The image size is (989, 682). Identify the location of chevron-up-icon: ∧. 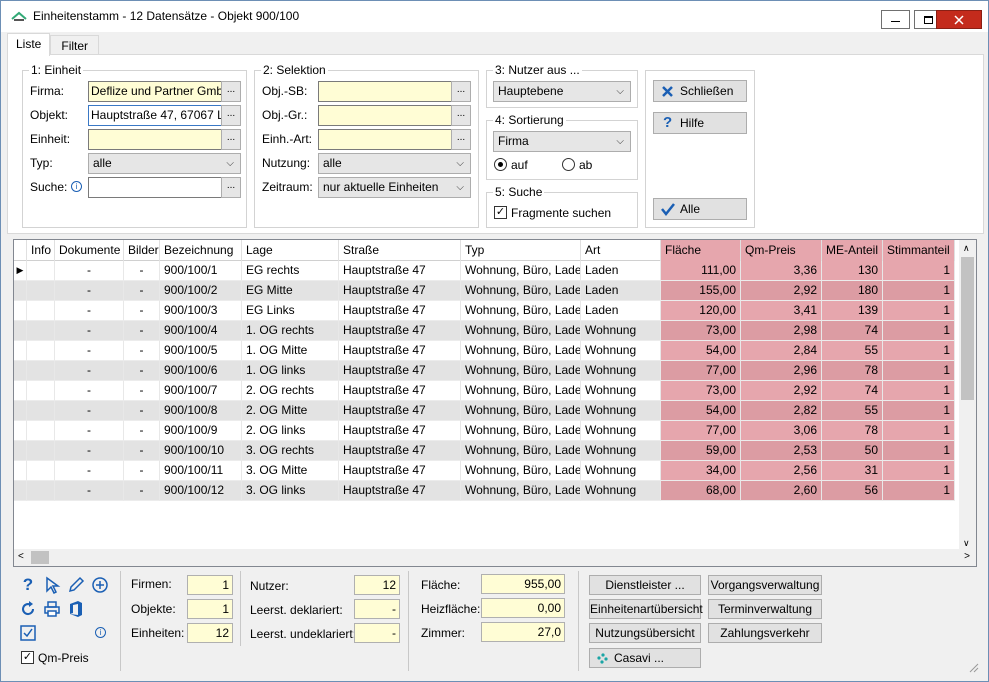
(966, 248).